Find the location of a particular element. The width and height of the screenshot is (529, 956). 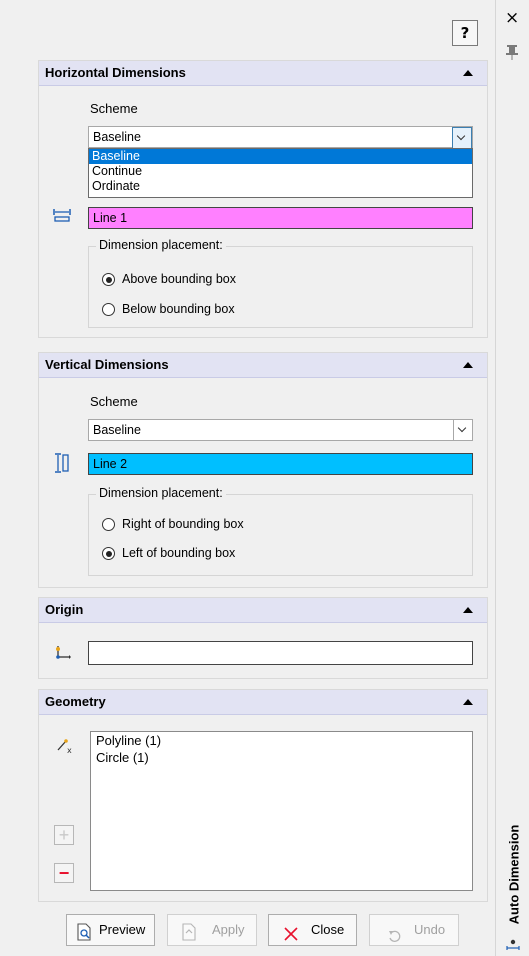

help-button: ? is located at coordinates (465, 33).